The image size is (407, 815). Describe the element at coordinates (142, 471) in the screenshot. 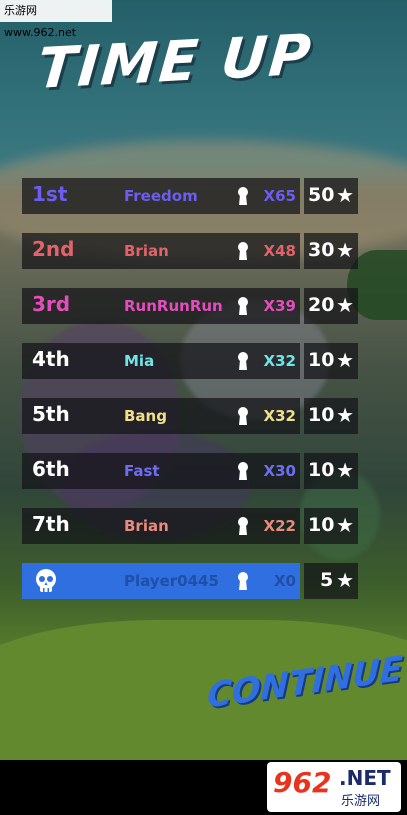

I see `player-name: Fast` at that location.